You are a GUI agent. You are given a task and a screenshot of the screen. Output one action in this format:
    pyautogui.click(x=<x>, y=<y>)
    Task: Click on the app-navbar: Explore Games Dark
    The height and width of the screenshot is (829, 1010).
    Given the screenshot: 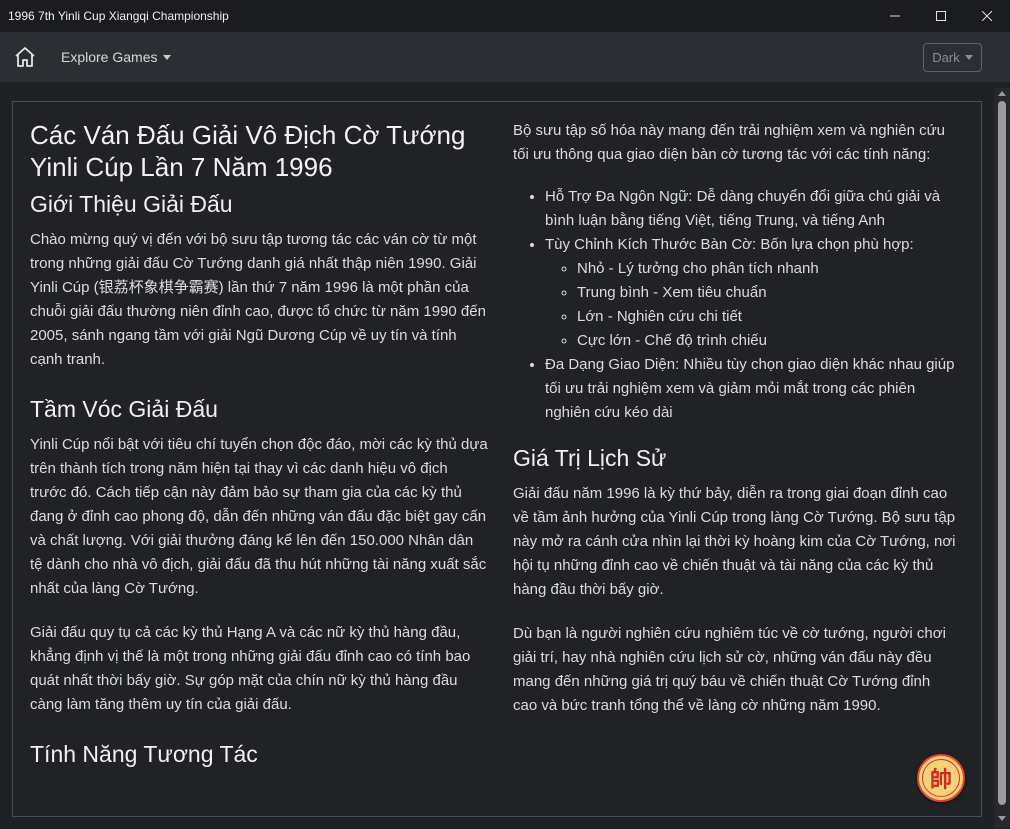 What is the action you would take?
    pyautogui.click(x=505, y=57)
    